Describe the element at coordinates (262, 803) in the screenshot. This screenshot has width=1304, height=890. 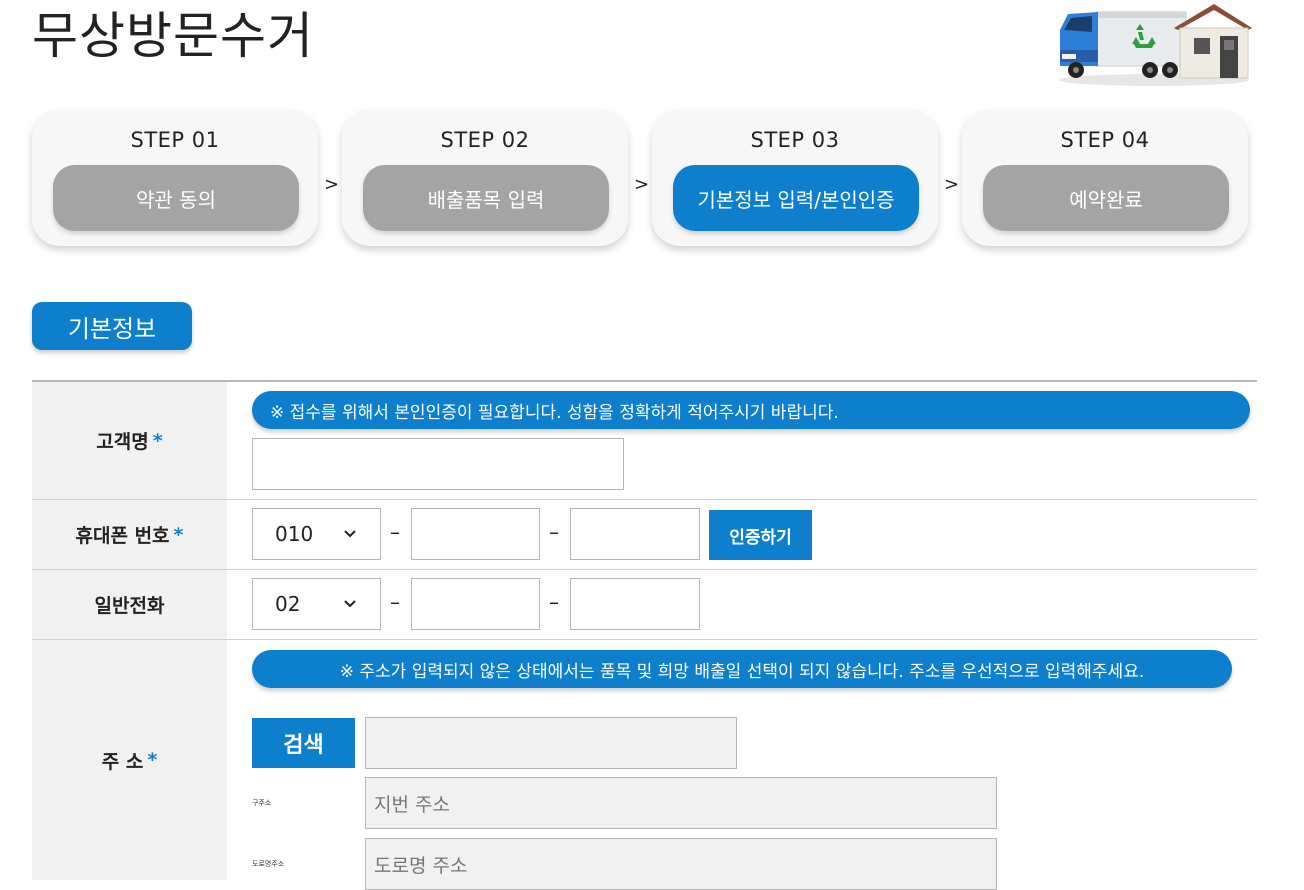
I see `jibun-tag: 구주소` at that location.